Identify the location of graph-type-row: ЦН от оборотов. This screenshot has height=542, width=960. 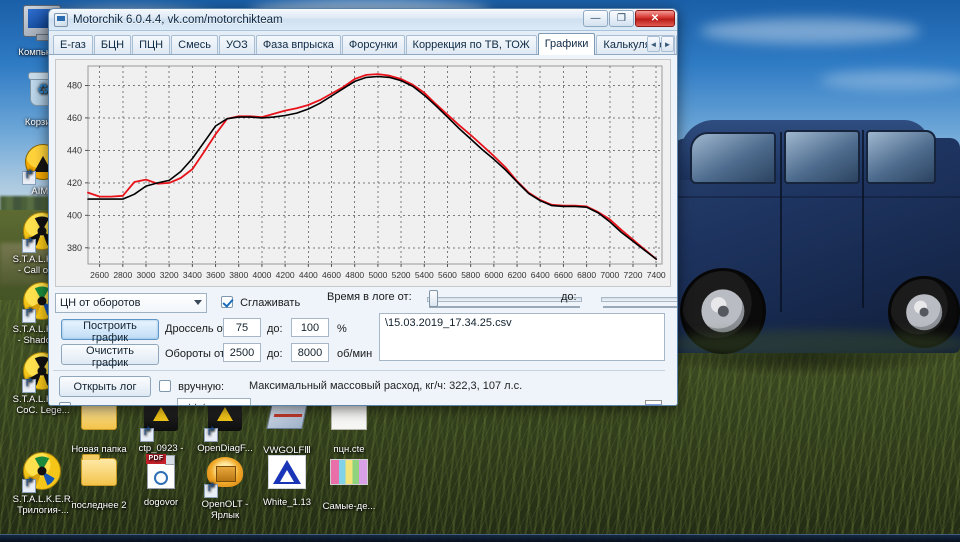
(131, 303).